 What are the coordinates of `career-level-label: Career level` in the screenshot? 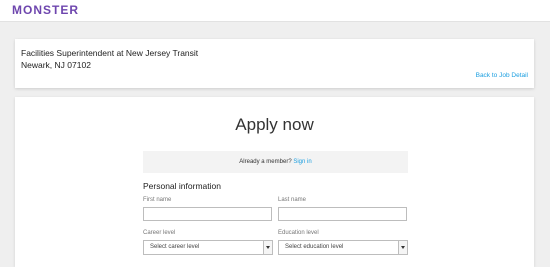 It's located at (159, 233).